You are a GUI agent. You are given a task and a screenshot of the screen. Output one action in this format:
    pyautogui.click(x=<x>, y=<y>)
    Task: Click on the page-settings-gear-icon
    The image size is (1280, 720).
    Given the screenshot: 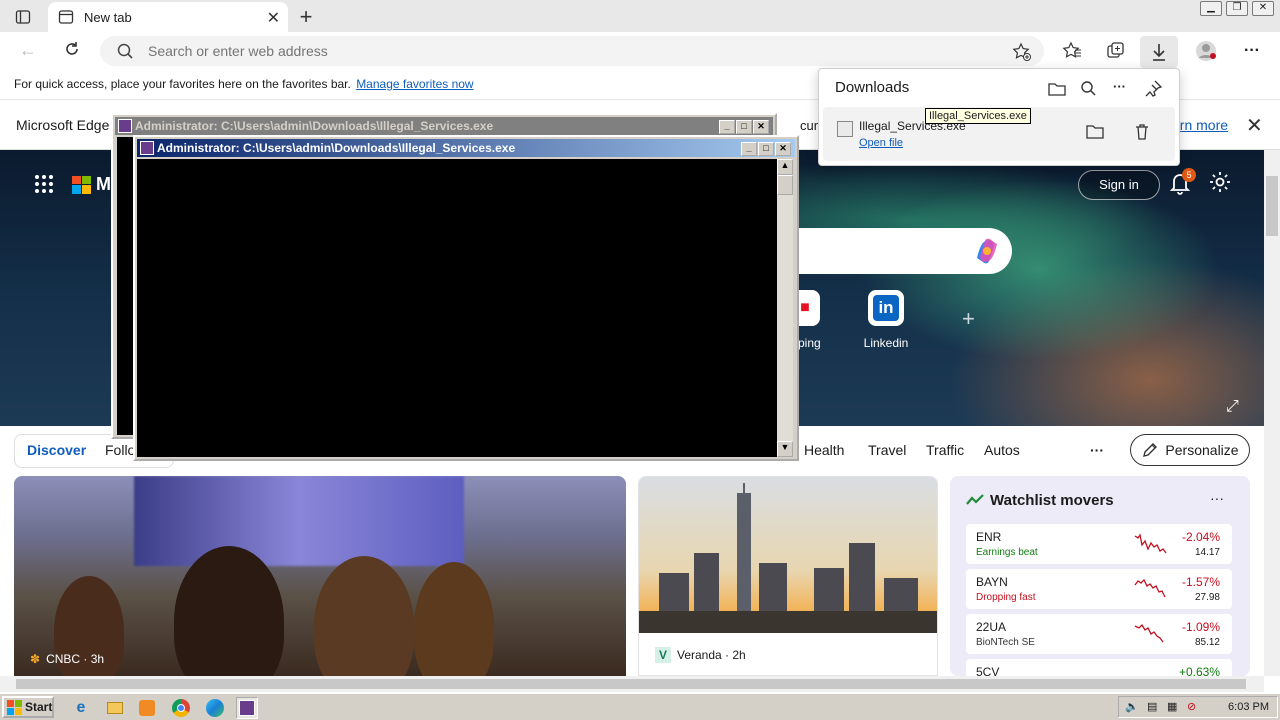 What is the action you would take?
    pyautogui.click(x=1220, y=182)
    